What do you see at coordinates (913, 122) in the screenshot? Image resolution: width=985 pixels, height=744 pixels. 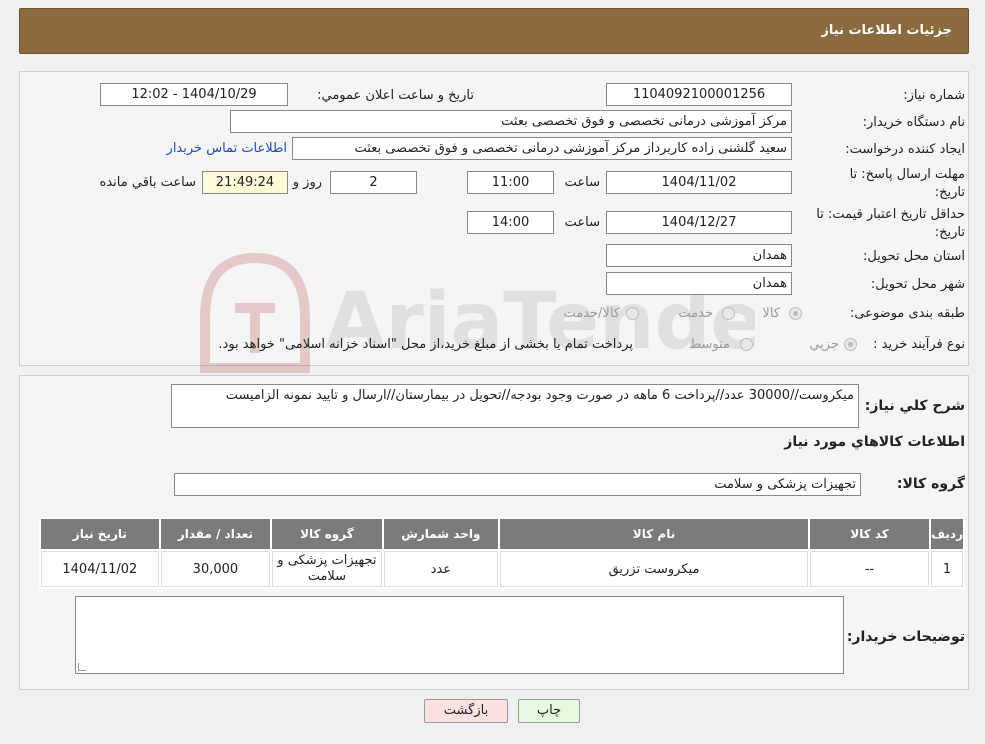 I see `buyer-org-label: نام دستگاه خریدار:` at bounding box center [913, 122].